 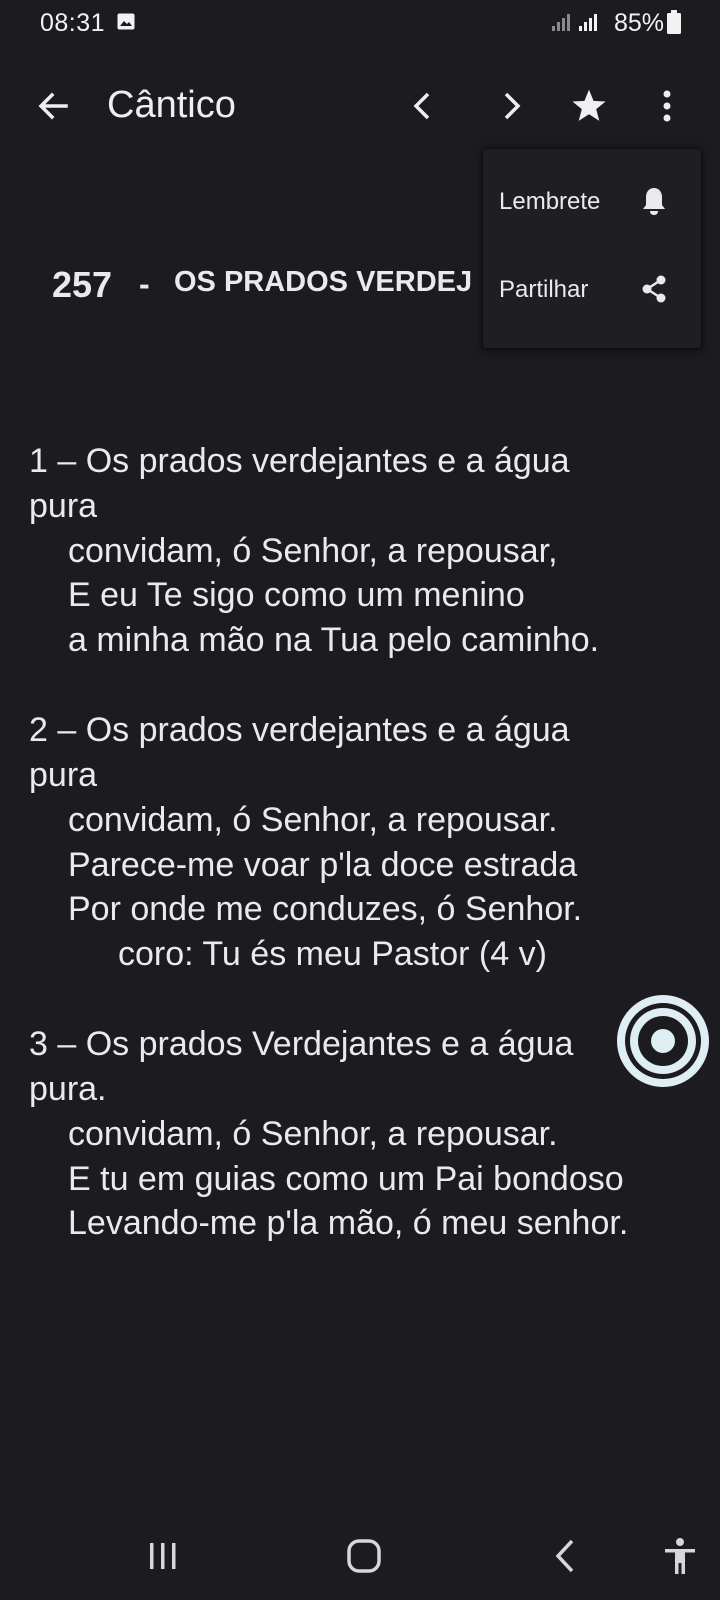 What do you see at coordinates (360, 23) in the screenshot?
I see `status-bar: 08:31 85%` at bounding box center [360, 23].